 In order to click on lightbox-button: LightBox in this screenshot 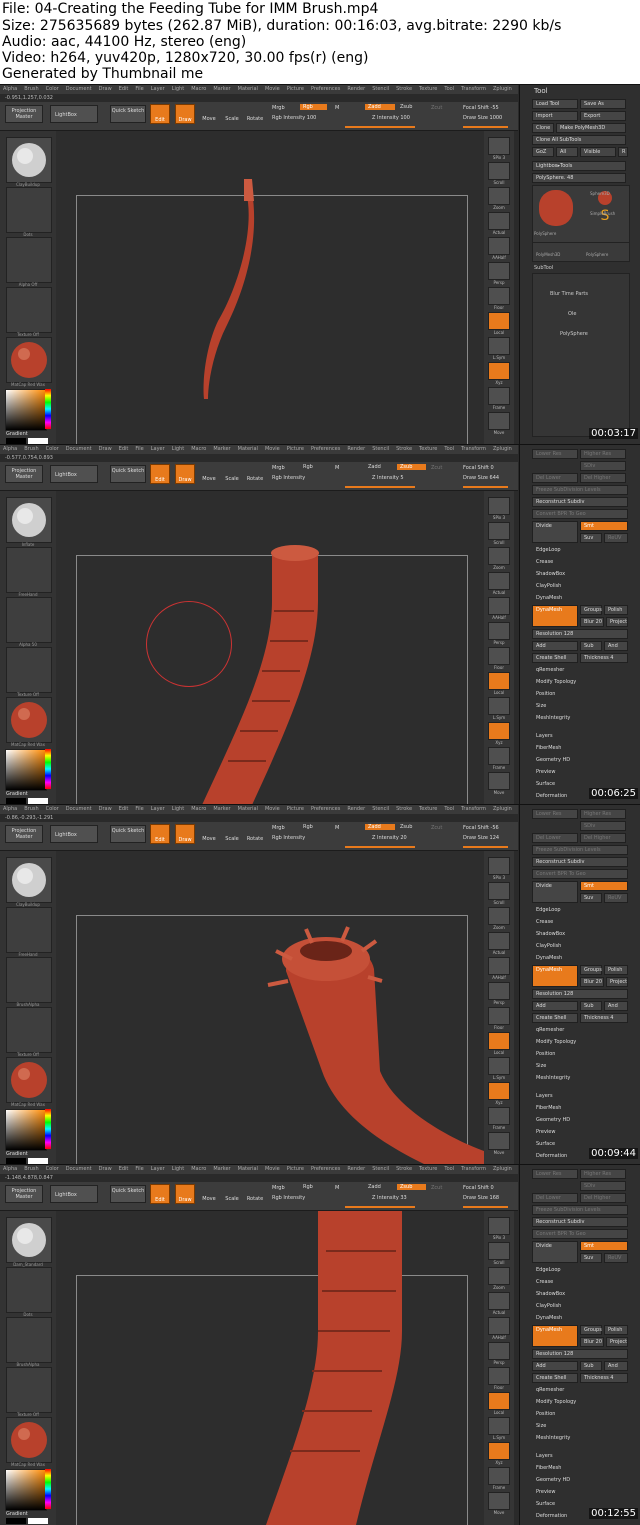, I will do `click(74, 834)`.